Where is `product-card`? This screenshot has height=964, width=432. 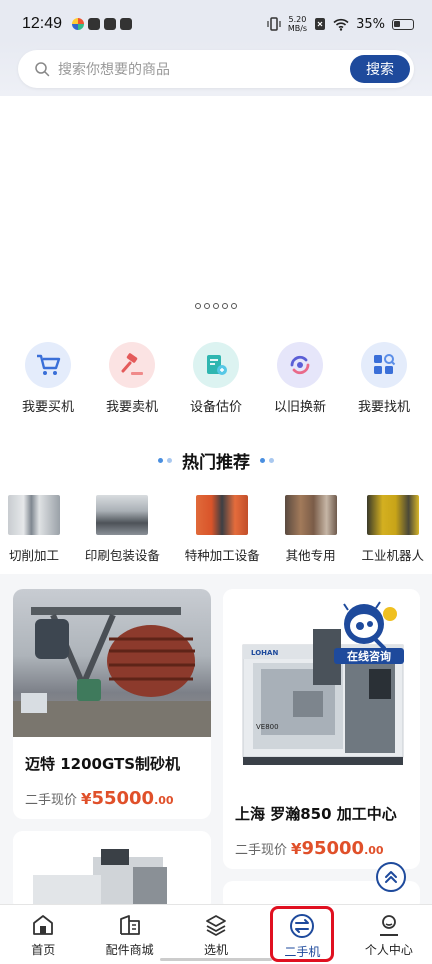
product-card is located at coordinates (112, 871).